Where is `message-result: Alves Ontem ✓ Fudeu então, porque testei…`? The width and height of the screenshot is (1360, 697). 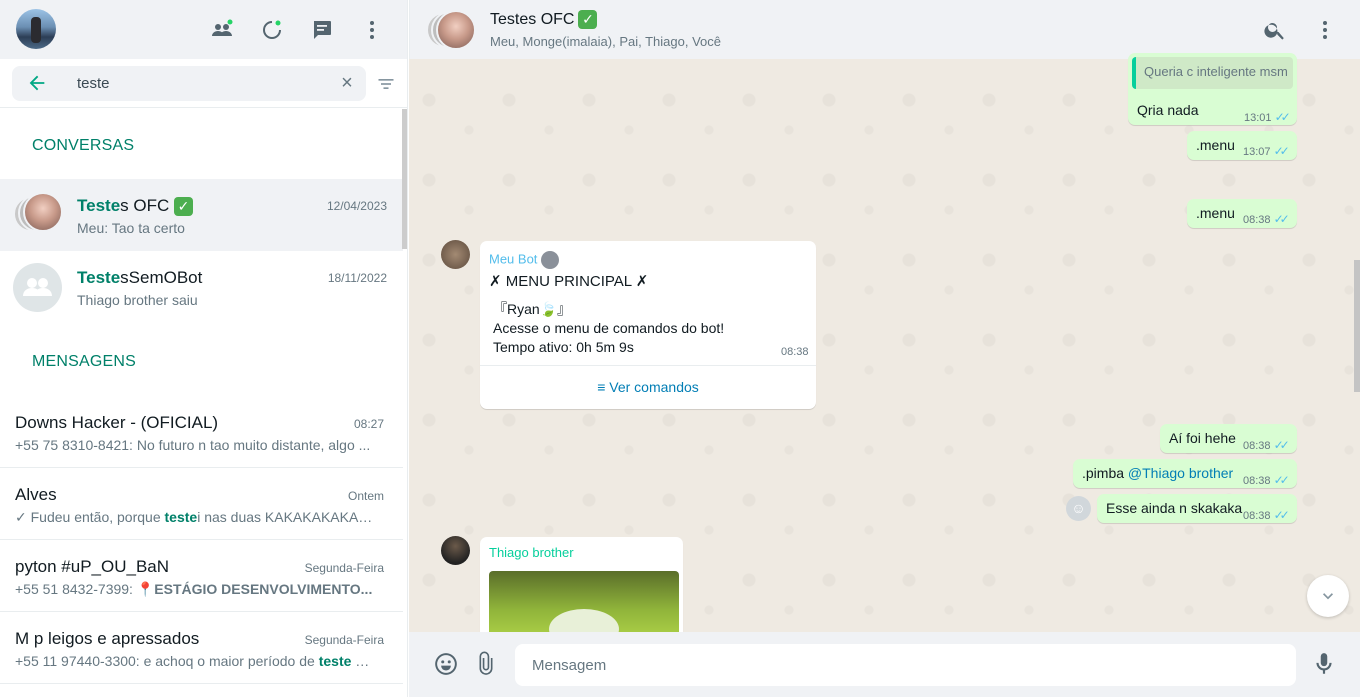
message-result: Alves Ontem ✓ Fudeu então, porque testei… is located at coordinates (201, 504).